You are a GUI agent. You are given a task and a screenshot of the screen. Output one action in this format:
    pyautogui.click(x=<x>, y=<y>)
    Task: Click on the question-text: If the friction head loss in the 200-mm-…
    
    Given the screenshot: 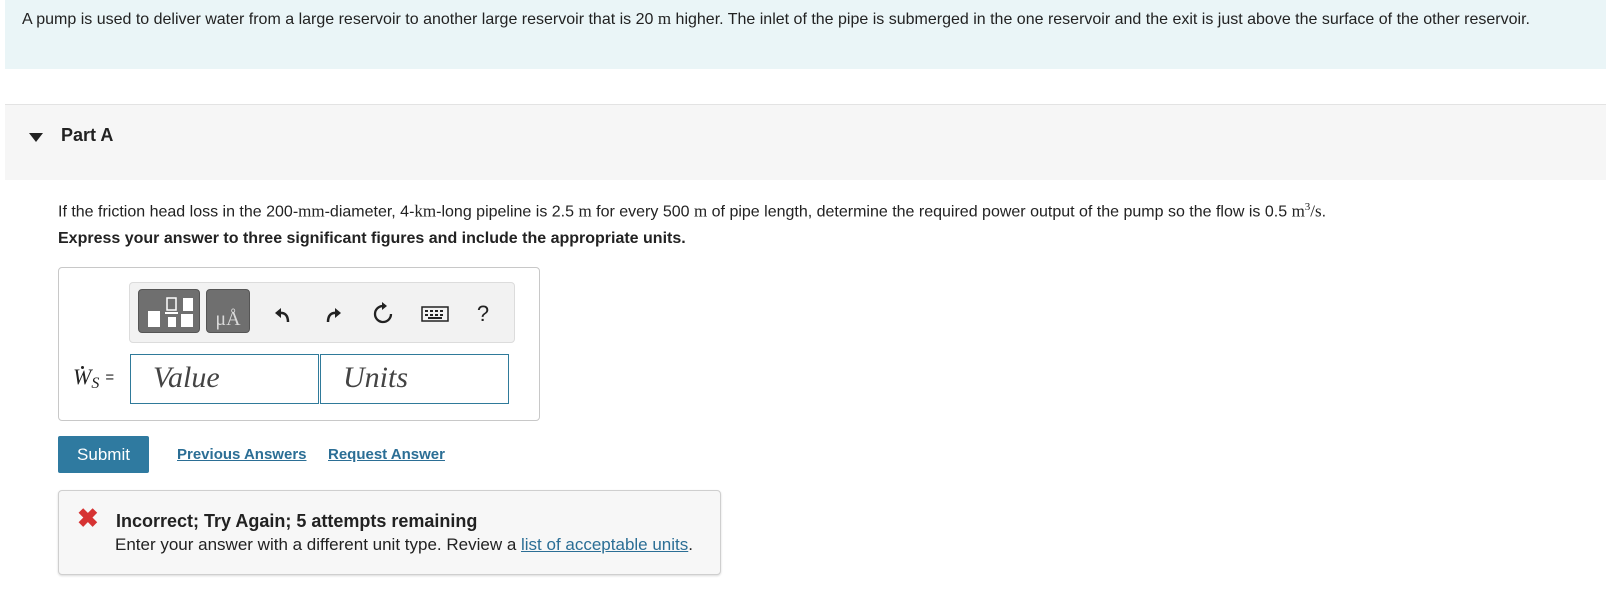 What is the action you would take?
    pyautogui.click(x=692, y=209)
    